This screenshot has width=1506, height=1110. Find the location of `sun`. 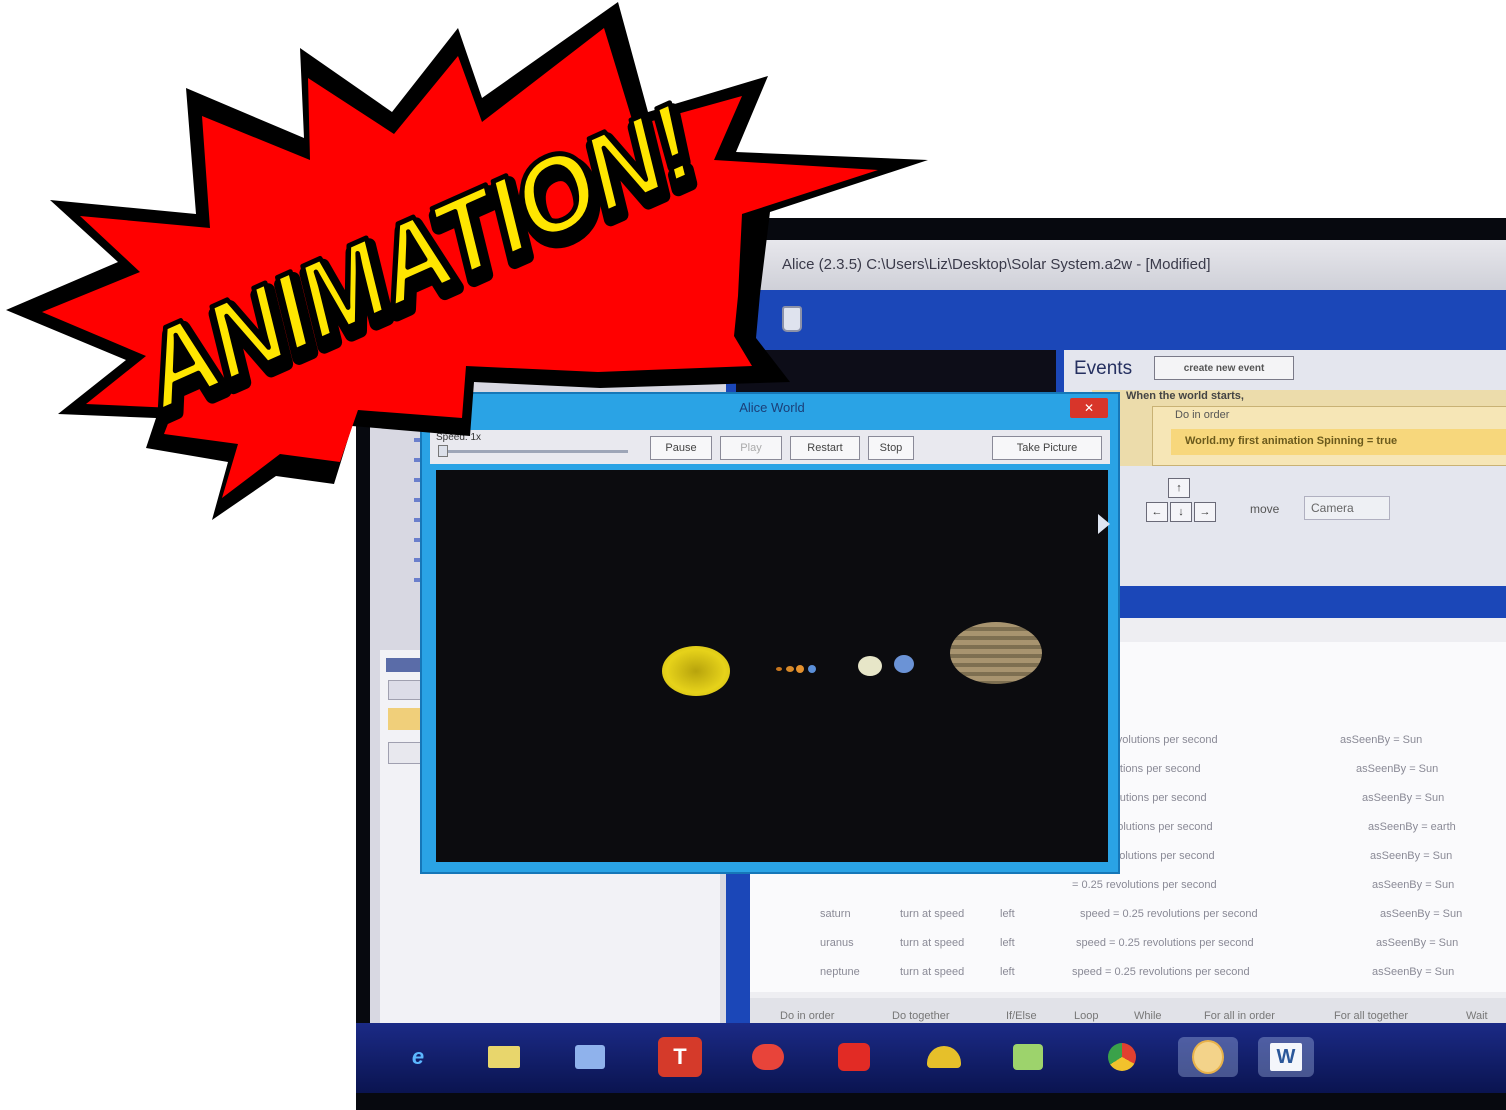

sun is located at coordinates (696, 671).